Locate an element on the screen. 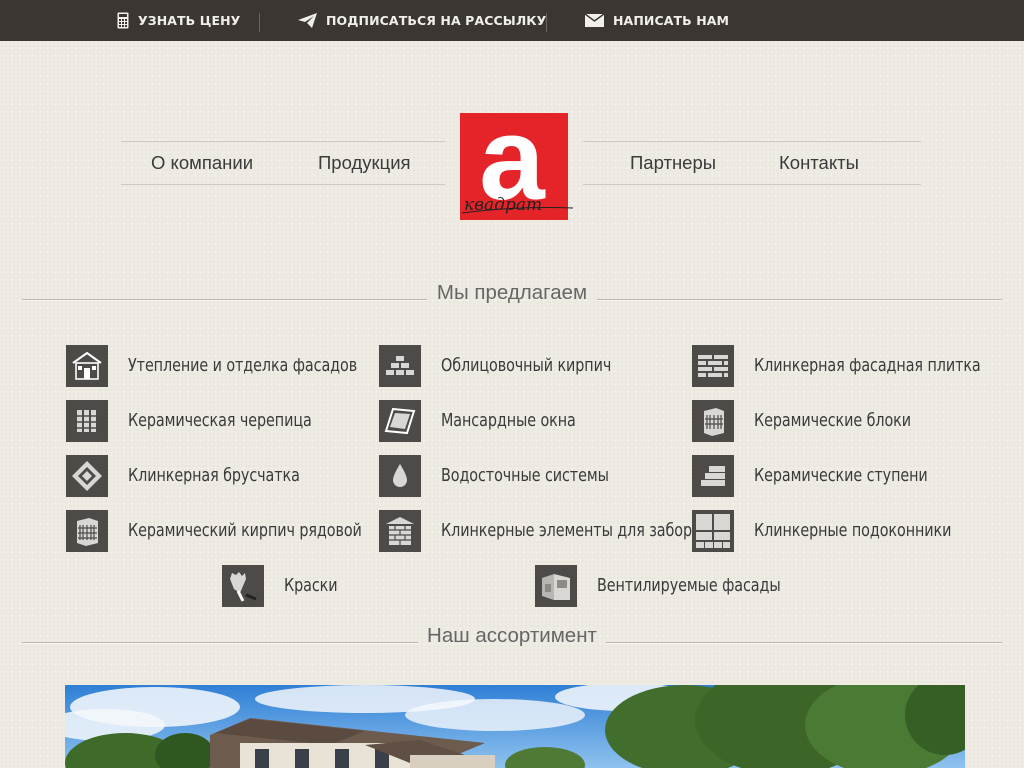  window-sill-icon is located at coordinates (713, 531).